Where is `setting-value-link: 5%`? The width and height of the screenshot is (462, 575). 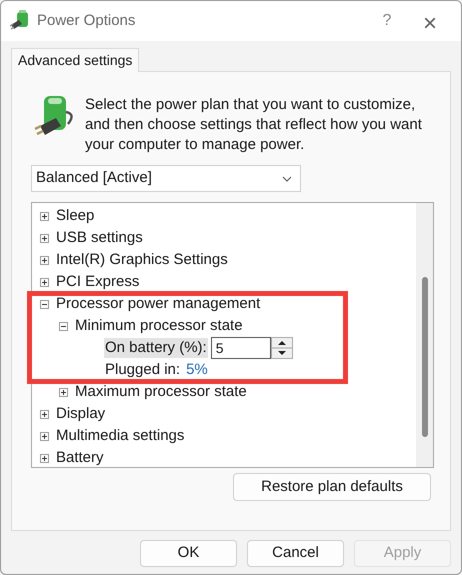
setting-value-link: 5% is located at coordinates (197, 370).